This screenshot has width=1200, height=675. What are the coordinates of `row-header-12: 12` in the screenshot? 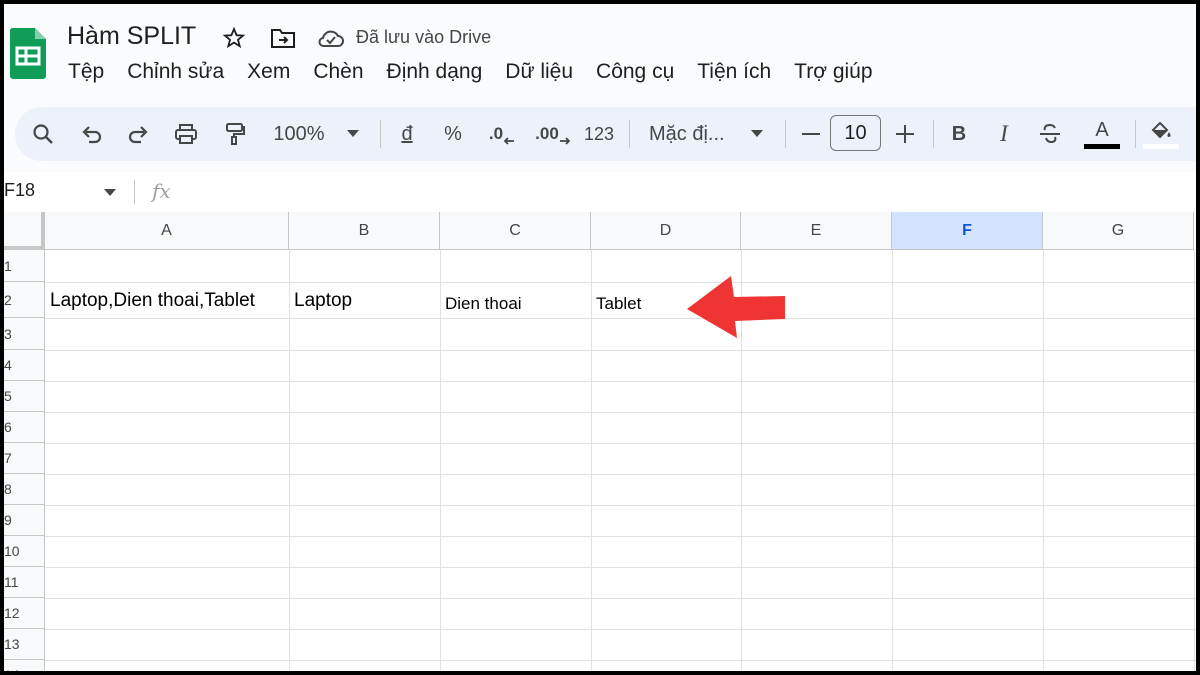 It's located at (24, 613).